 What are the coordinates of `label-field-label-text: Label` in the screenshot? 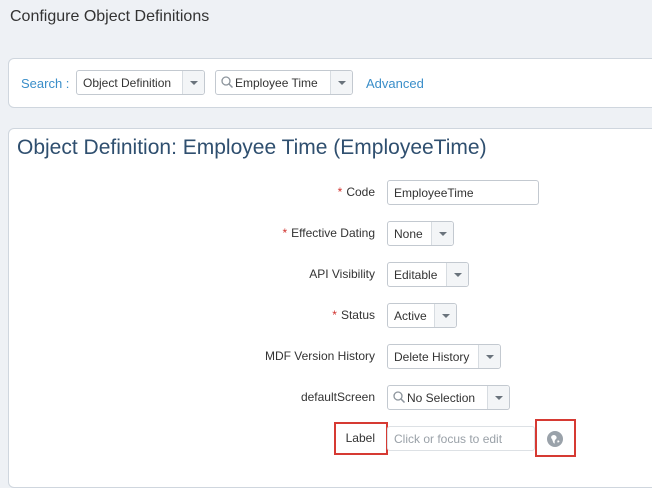 It's located at (360, 438).